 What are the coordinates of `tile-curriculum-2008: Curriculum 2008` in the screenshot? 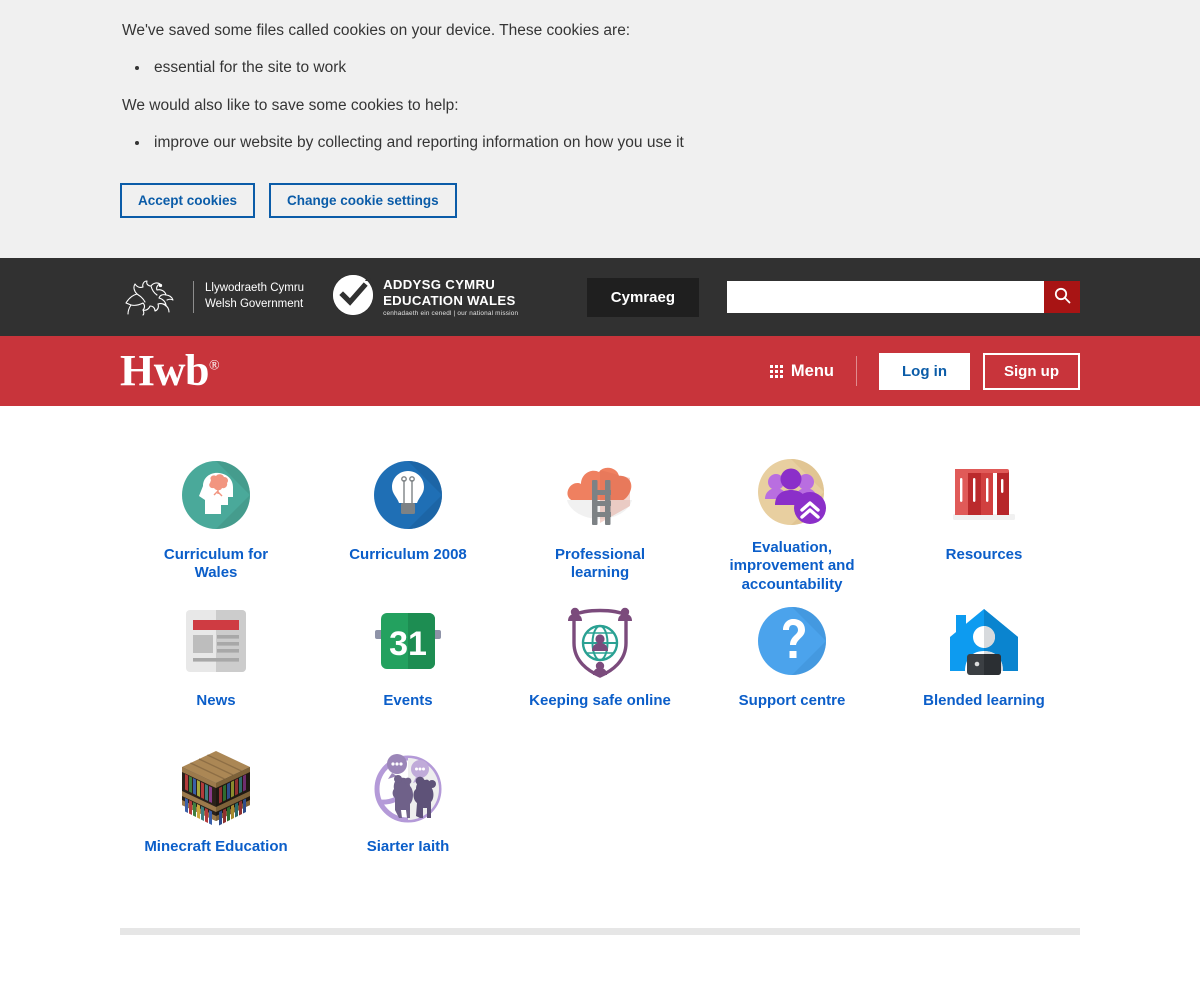 It's located at (408, 521).